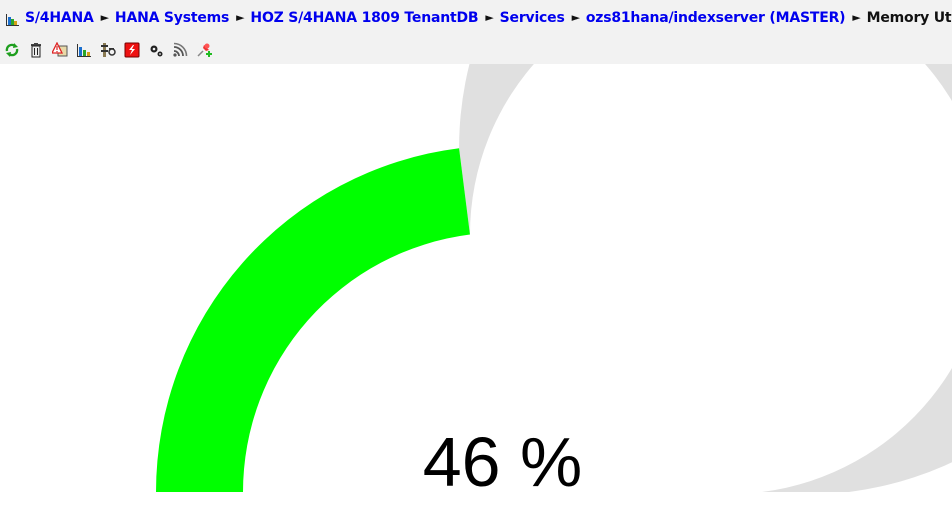  Describe the element at coordinates (502, 462) in the screenshot. I see `gauge-value-label: 46 %` at that location.